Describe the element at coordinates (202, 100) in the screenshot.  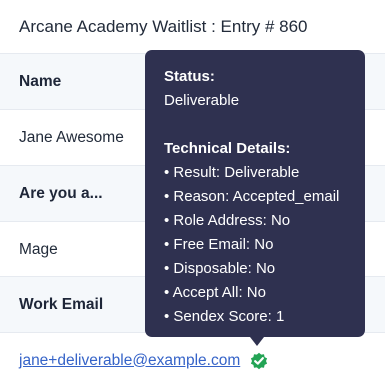
I see `tooltip-status-value: Deliverable` at that location.